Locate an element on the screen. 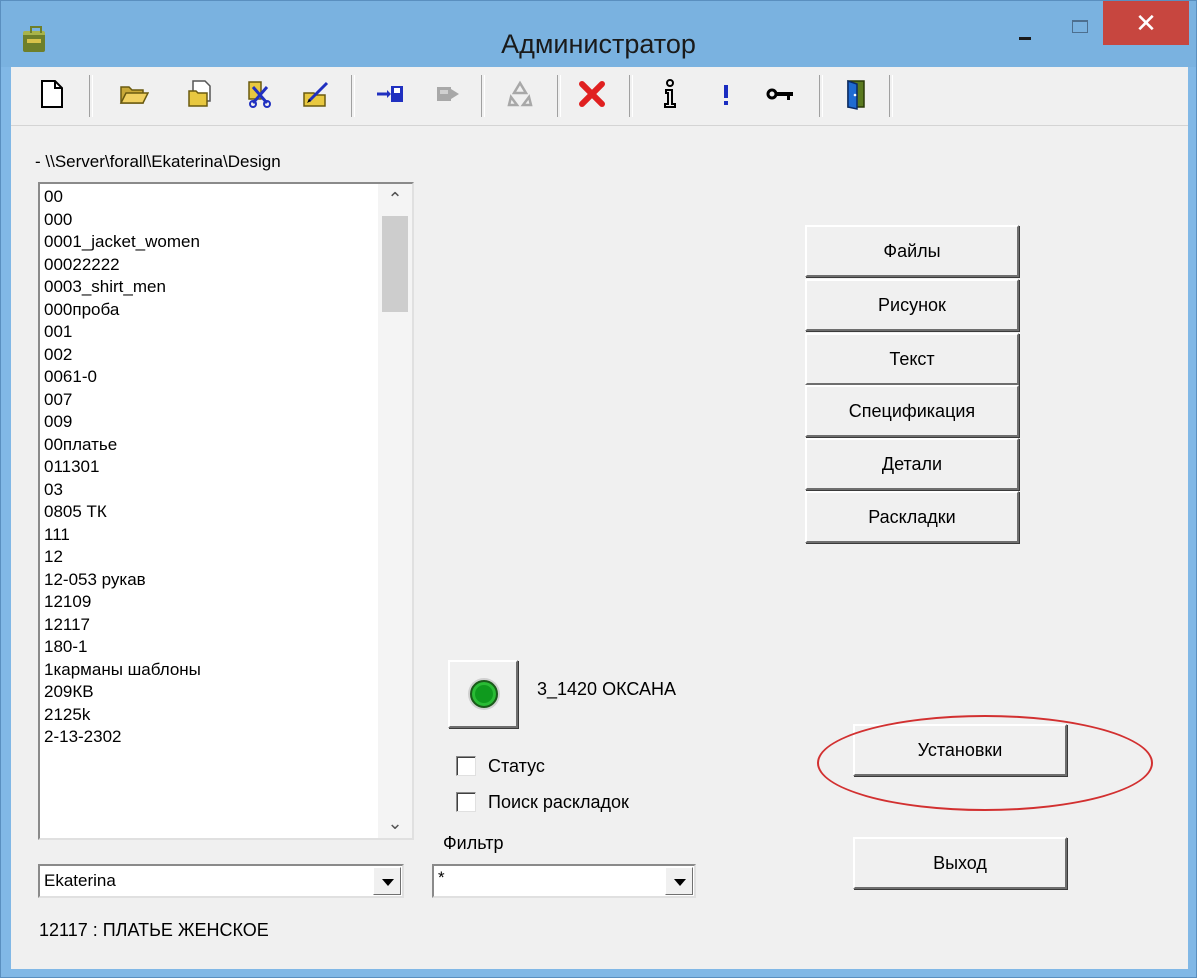 The image size is (1197, 978). status-led-button is located at coordinates (483, 694).